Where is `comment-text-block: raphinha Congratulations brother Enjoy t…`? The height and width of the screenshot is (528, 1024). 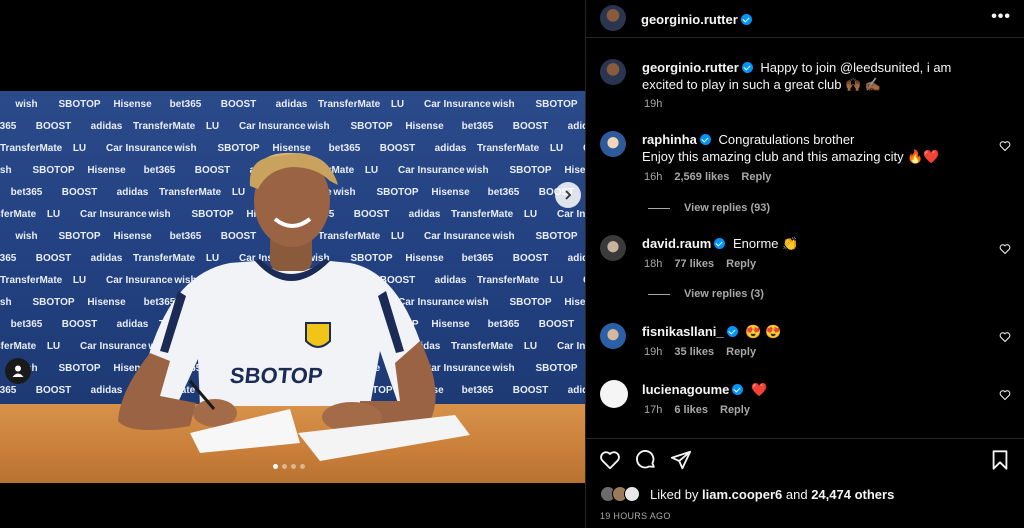 comment-text-block: raphinha Congratulations brother Enjoy t… is located at coordinates (817, 148).